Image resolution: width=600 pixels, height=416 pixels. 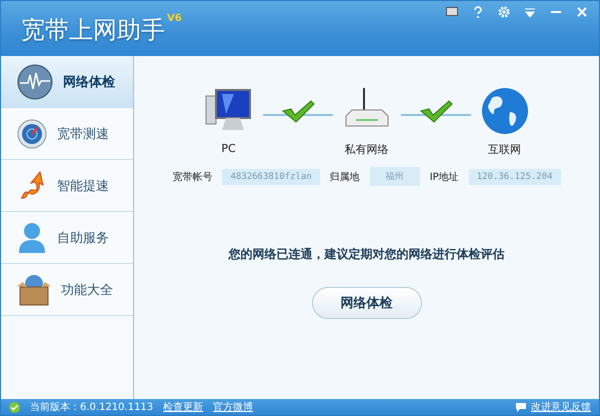 I want to click on window-title: 宽带上网助手, so click(x=93, y=30).